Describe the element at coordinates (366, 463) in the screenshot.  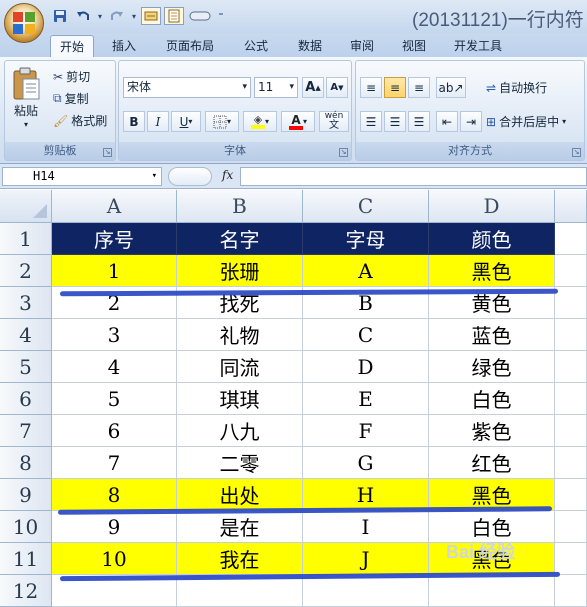
I see `table-cell: G` at that location.